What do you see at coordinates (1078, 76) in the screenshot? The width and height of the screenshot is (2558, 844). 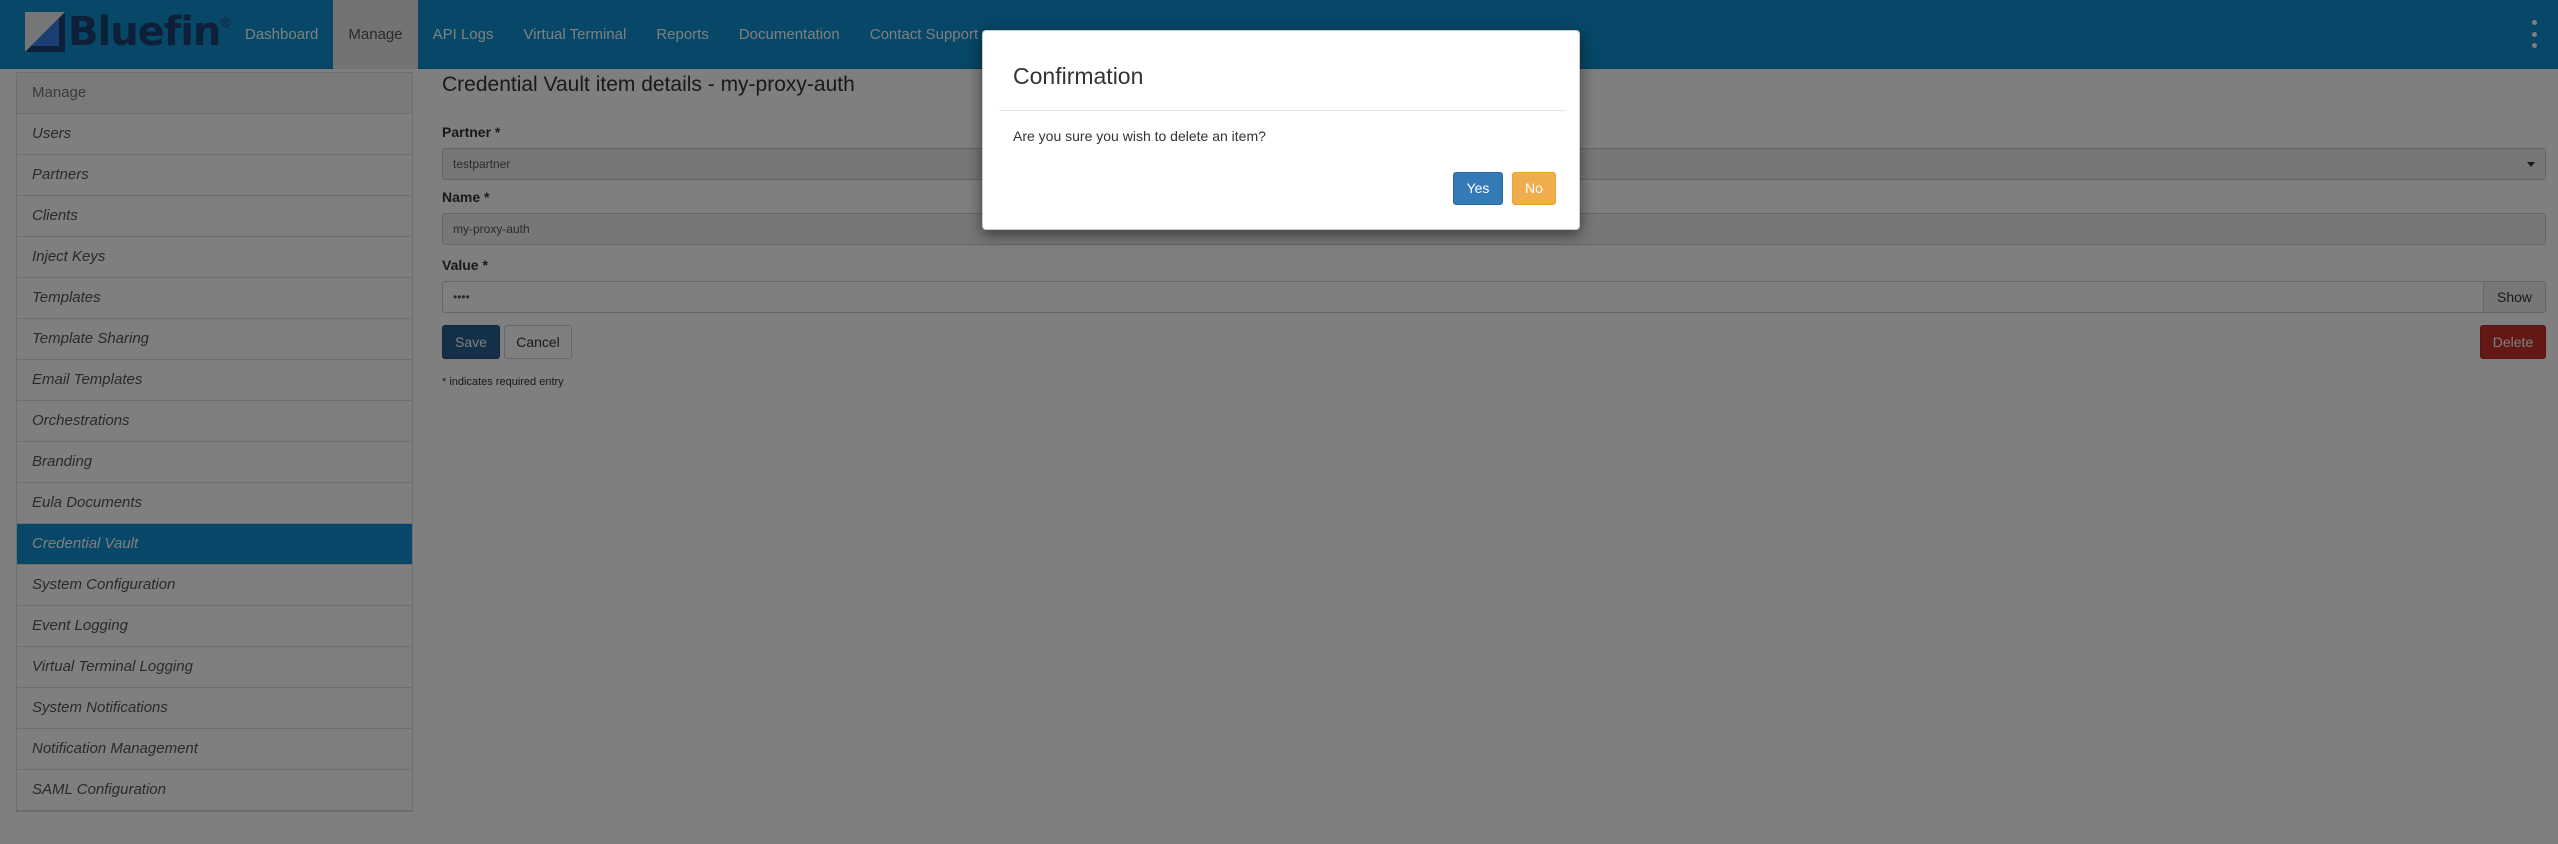 I see `modal-title: Confirmation` at bounding box center [1078, 76].